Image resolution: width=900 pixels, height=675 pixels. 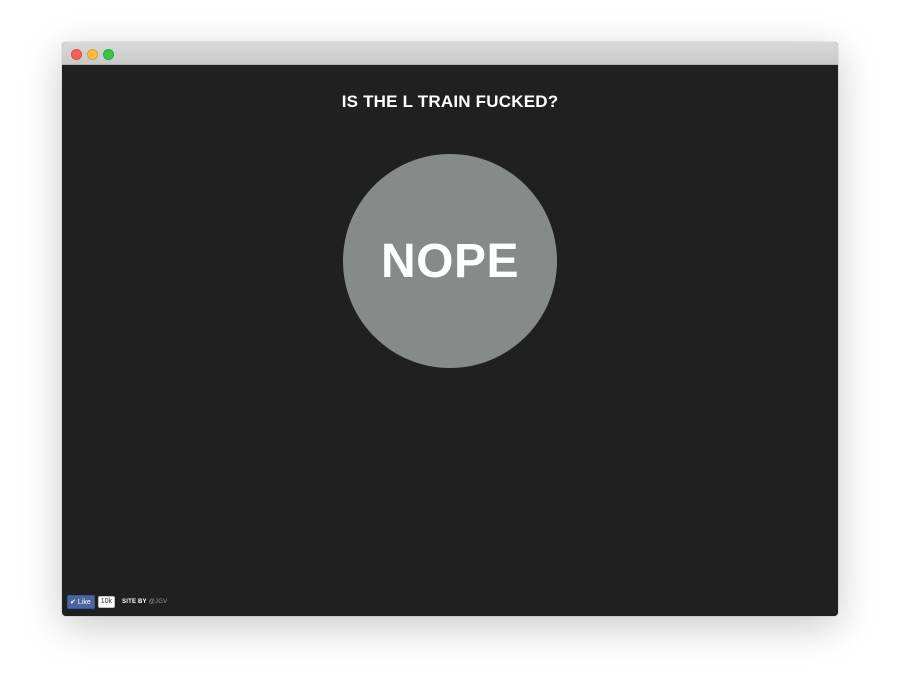 What do you see at coordinates (106, 602) in the screenshot?
I see `like-count: 10k` at bounding box center [106, 602].